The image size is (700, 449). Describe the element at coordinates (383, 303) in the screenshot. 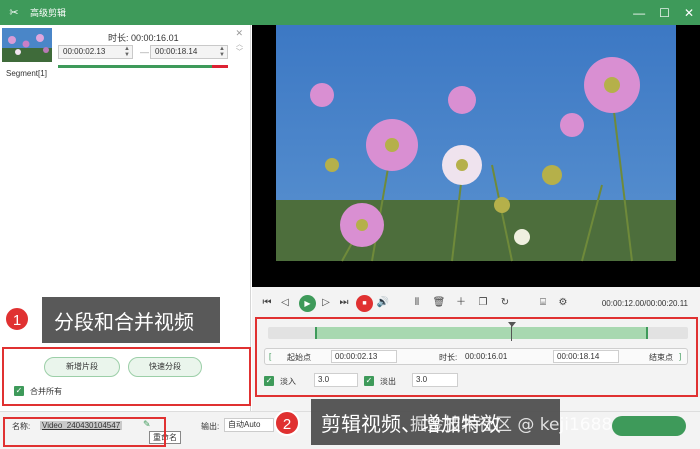

I see `volume-icon: 🔊` at that location.